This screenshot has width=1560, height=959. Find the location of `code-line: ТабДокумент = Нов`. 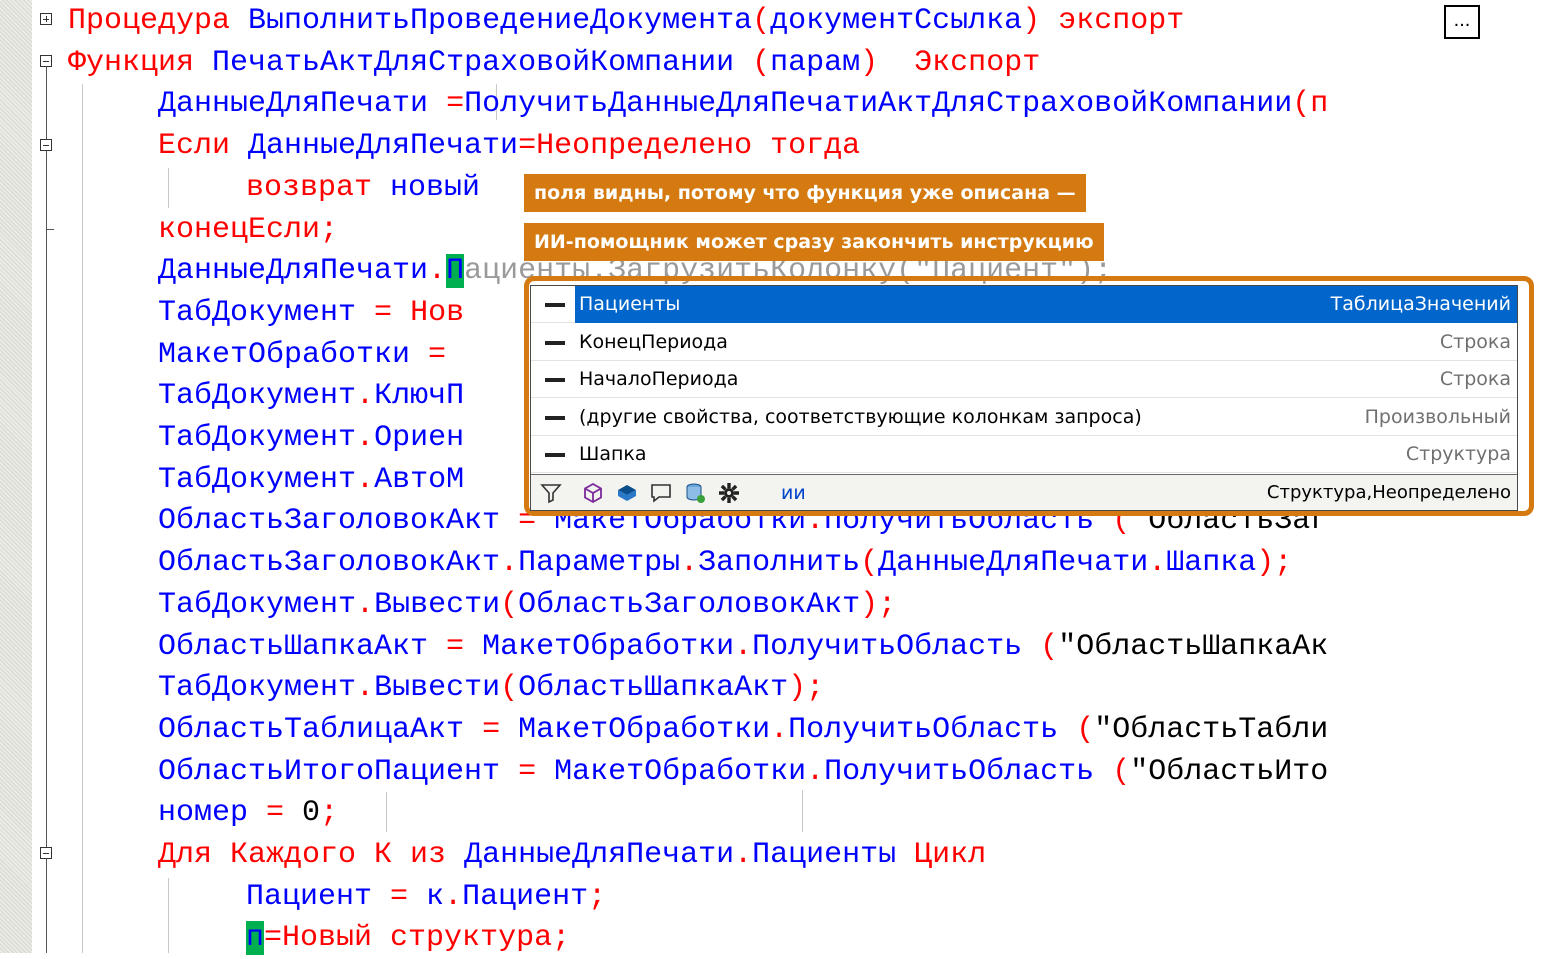

code-line: ТабДокумент = Нов is located at coordinates (311, 313).